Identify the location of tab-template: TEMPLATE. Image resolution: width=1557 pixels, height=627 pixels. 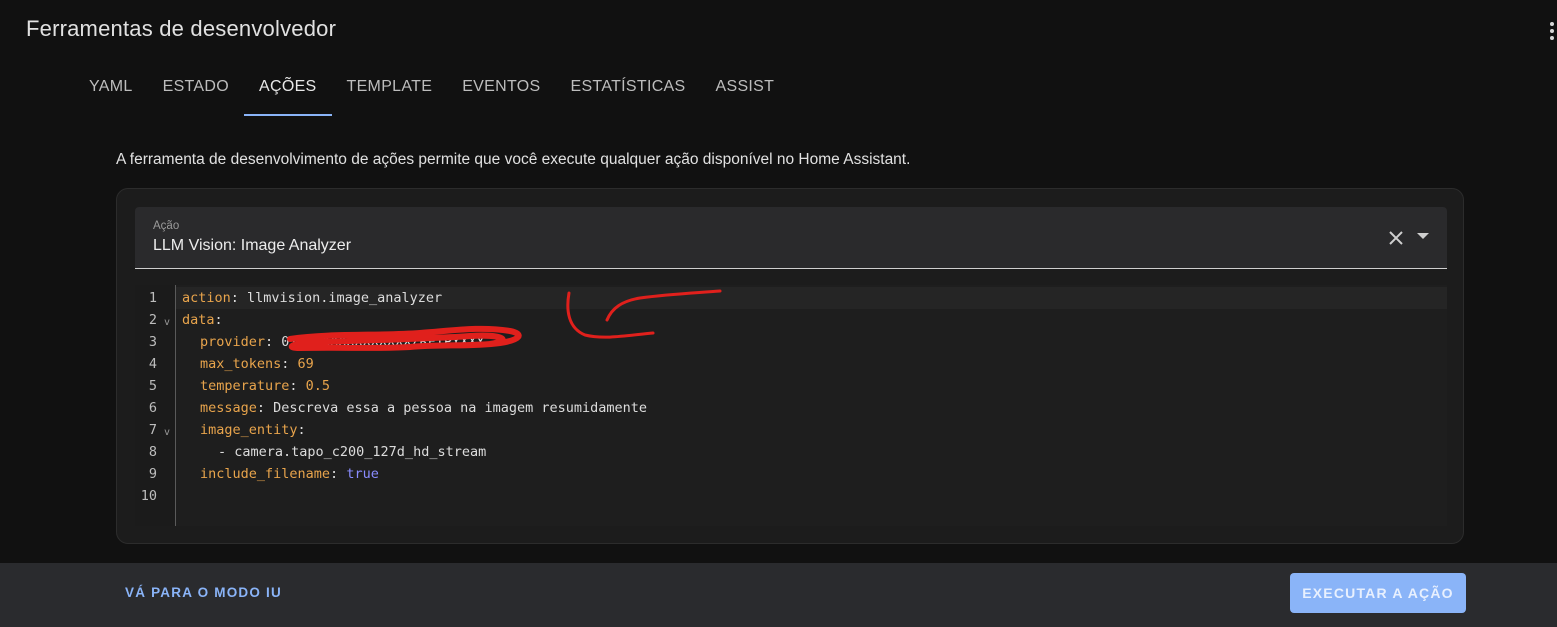
(390, 89).